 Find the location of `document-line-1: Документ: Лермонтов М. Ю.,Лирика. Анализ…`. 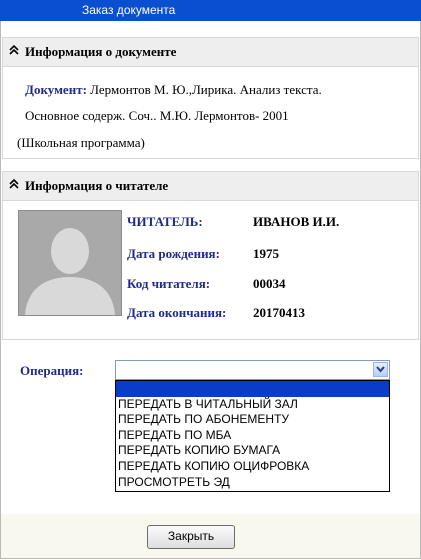

document-line-1: Документ: Лермонтов М. Ю.,Лирика. Анализ… is located at coordinates (173, 90).